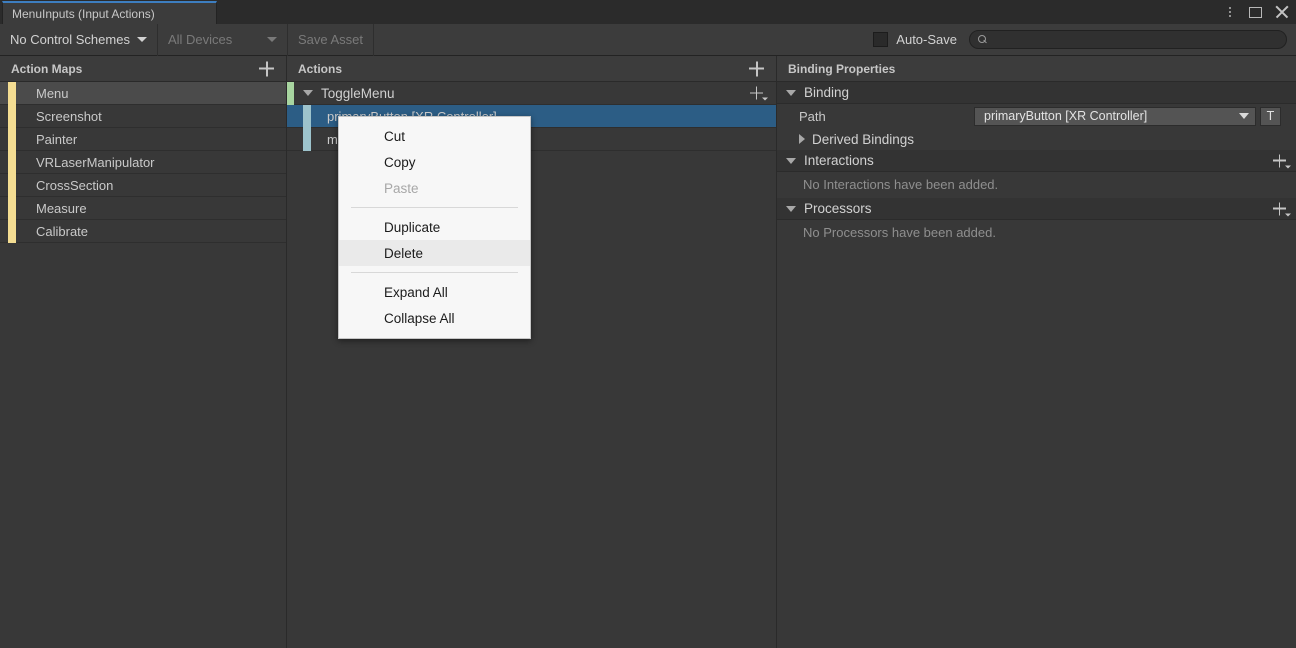  What do you see at coordinates (434, 318) in the screenshot?
I see `context-menu-item: Collapse All` at bounding box center [434, 318].